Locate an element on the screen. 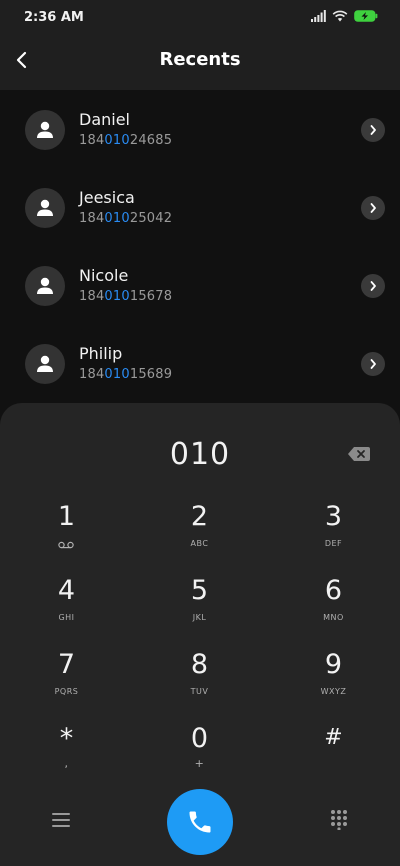 The width and height of the screenshot is (400, 866). contact-name: Jeesica is located at coordinates (107, 197).